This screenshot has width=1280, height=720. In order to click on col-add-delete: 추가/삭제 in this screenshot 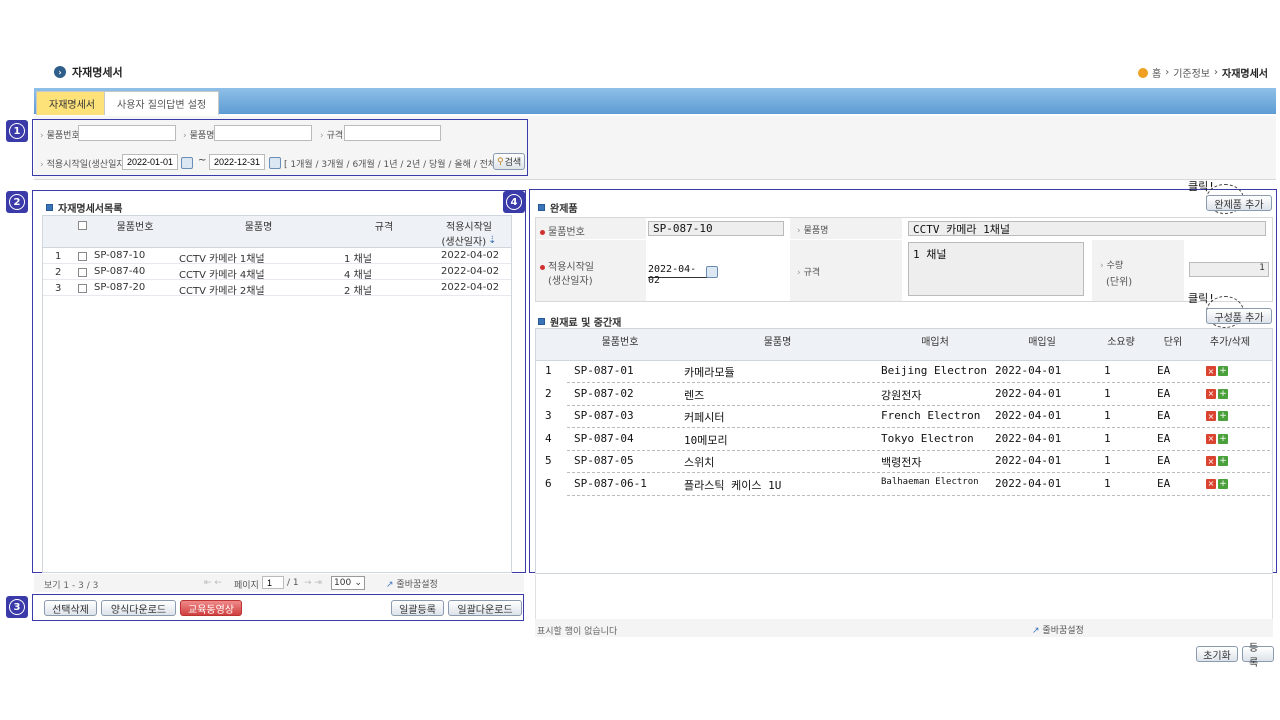, I will do `click(1230, 340)`.